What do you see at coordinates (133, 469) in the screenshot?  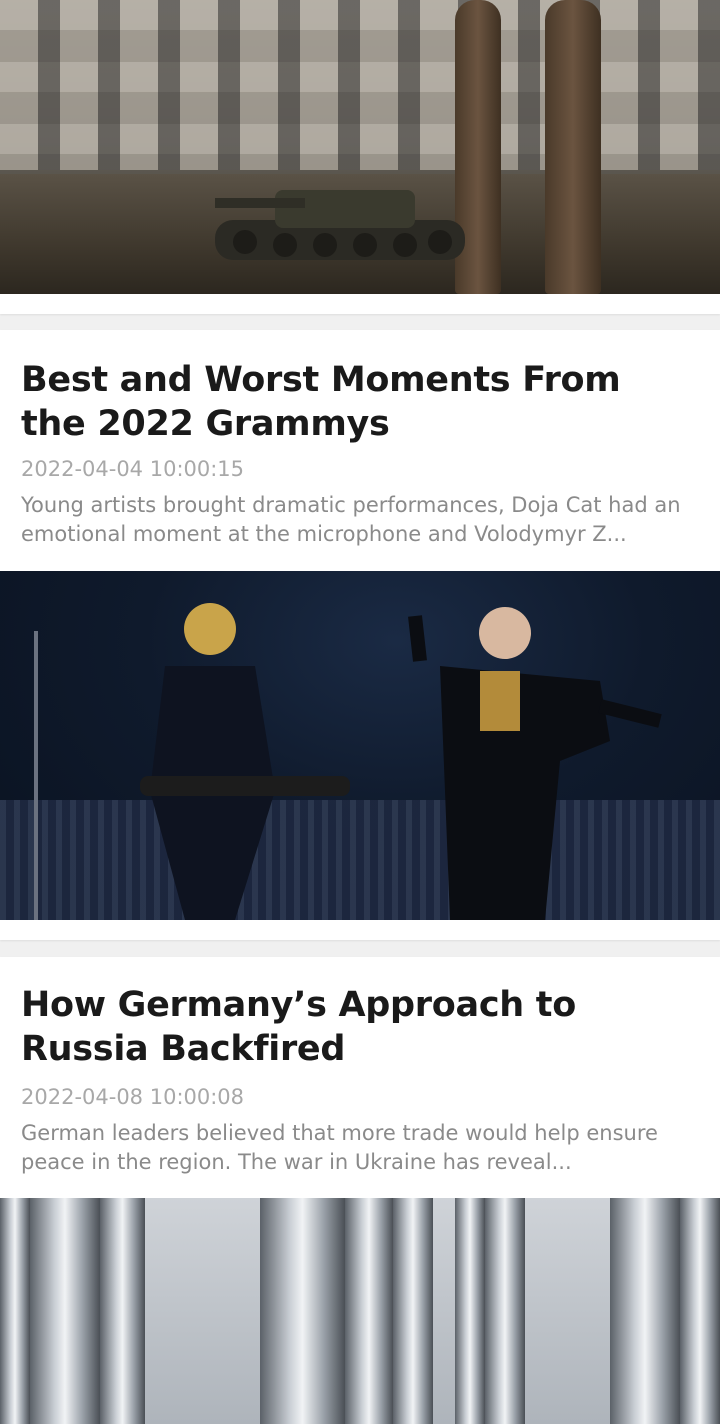 I see `article-date: 2022-04-04 10:00:15` at bounding box center [133, 469].